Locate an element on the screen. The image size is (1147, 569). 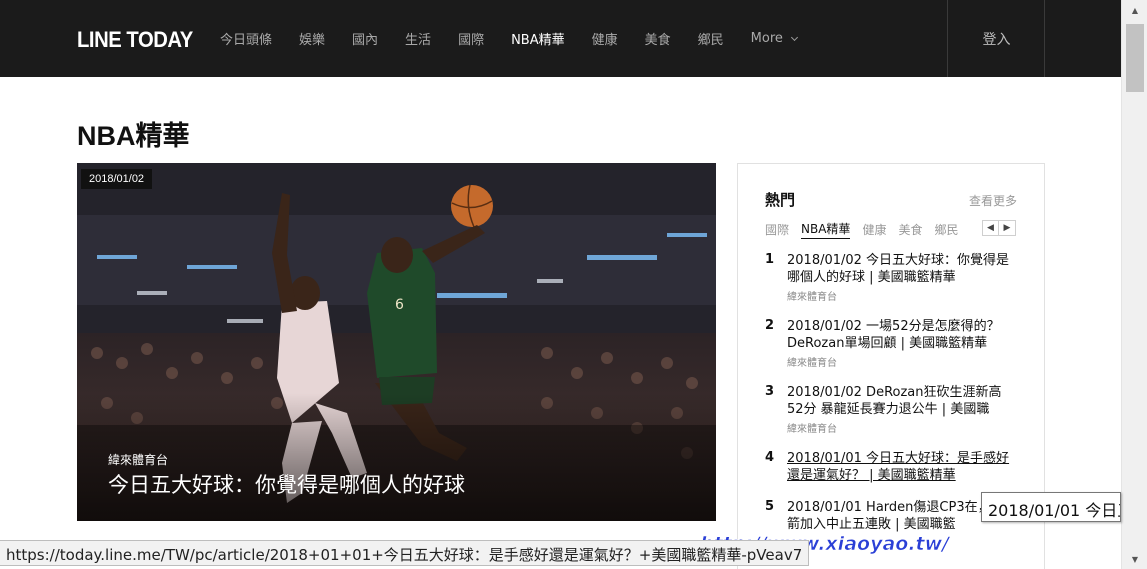
rank-number: 1 is located at coordinates (770, 259).